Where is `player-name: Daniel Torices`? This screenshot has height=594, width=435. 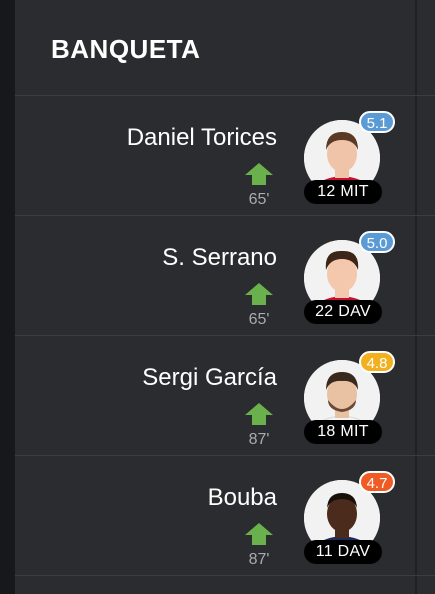 player-name: Daniel Torices is located at coordinates (201, 137).